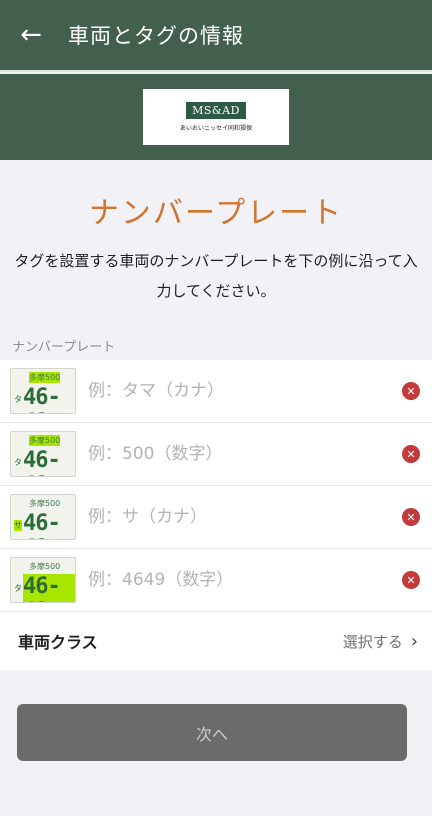  Describe the element at coordinates (216, 213) in the screenshot. I see `section-headline: ナンバープレート` at that location.